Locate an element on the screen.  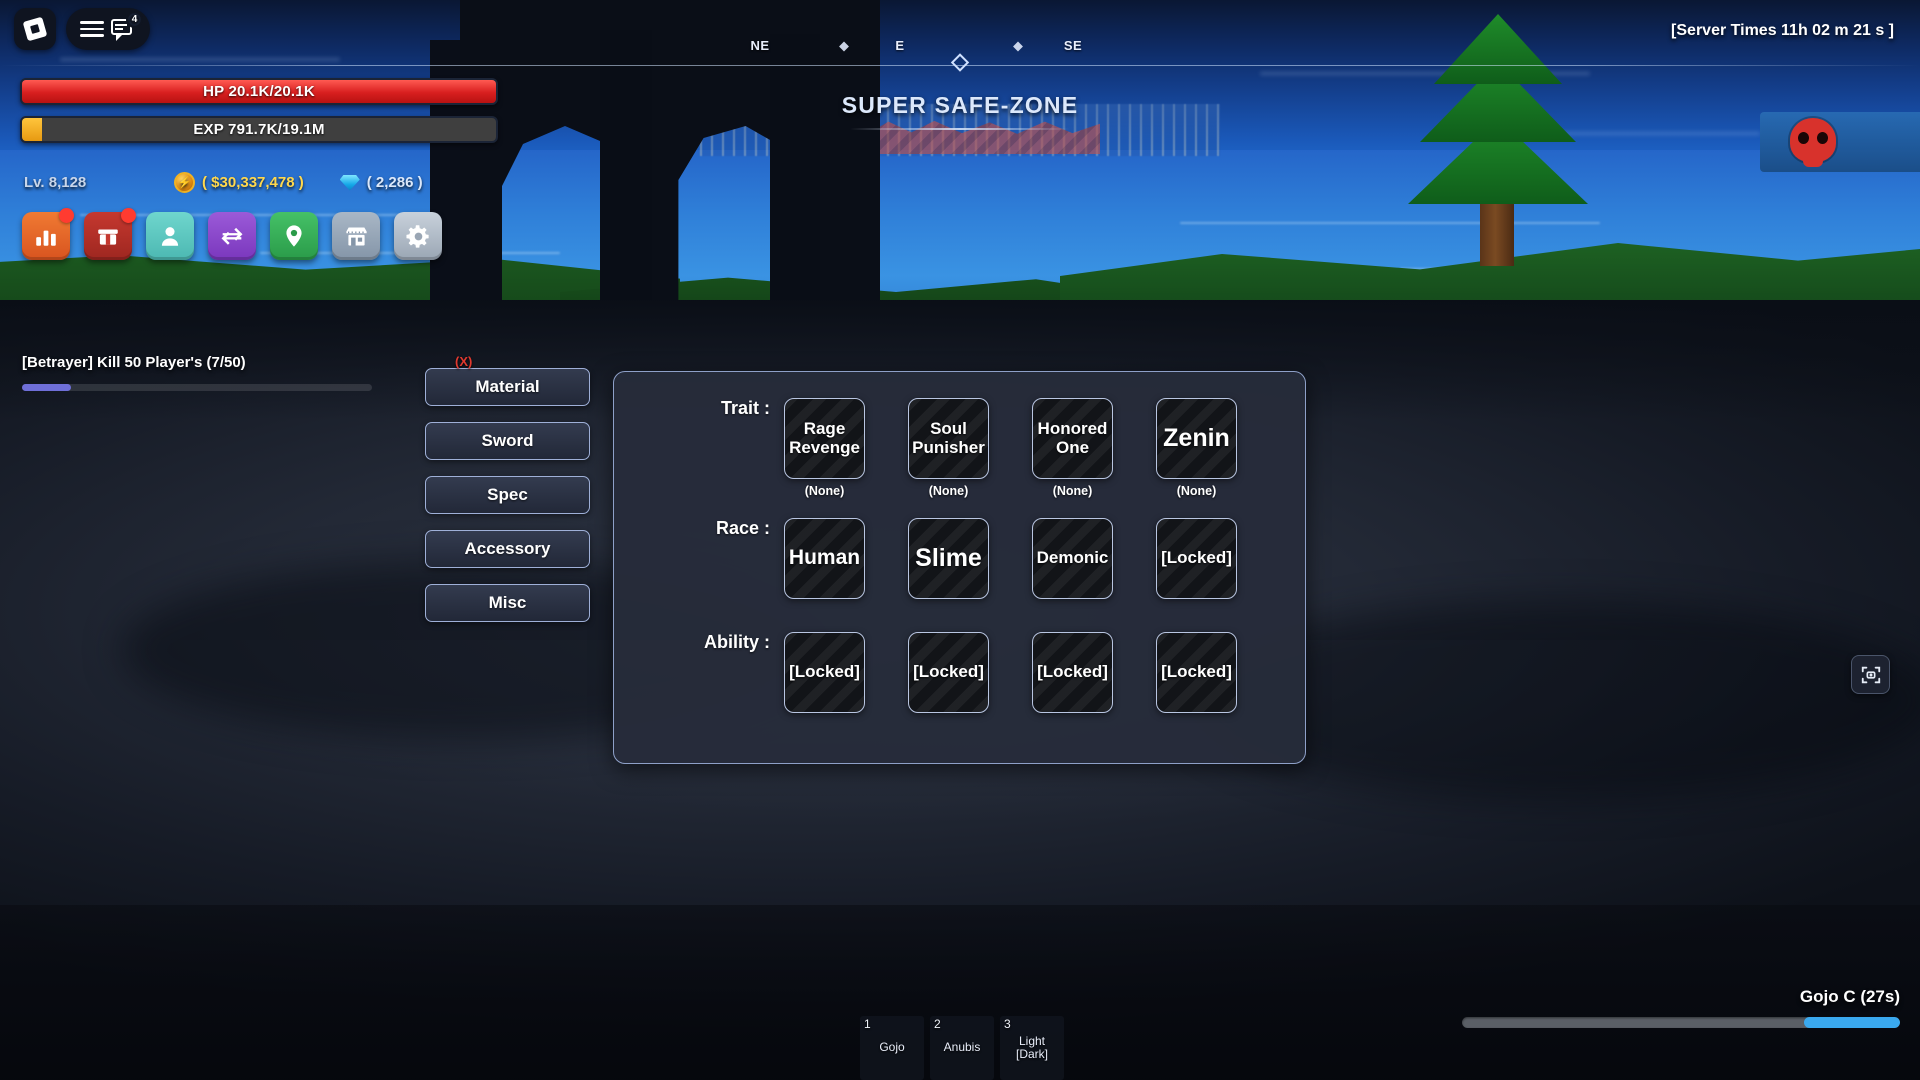
cloud-streak is located at coordinates (200, 59).